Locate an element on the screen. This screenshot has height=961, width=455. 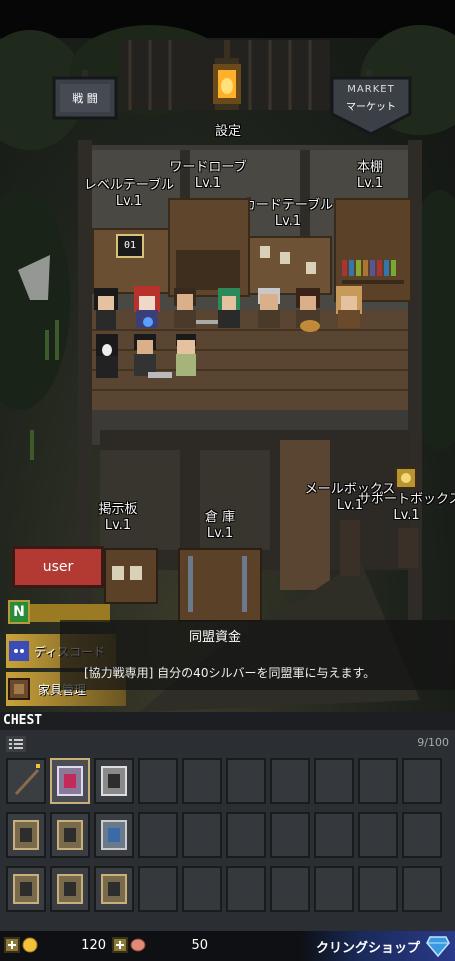
gold-amount: 120 is located at coordinates (93, 945).